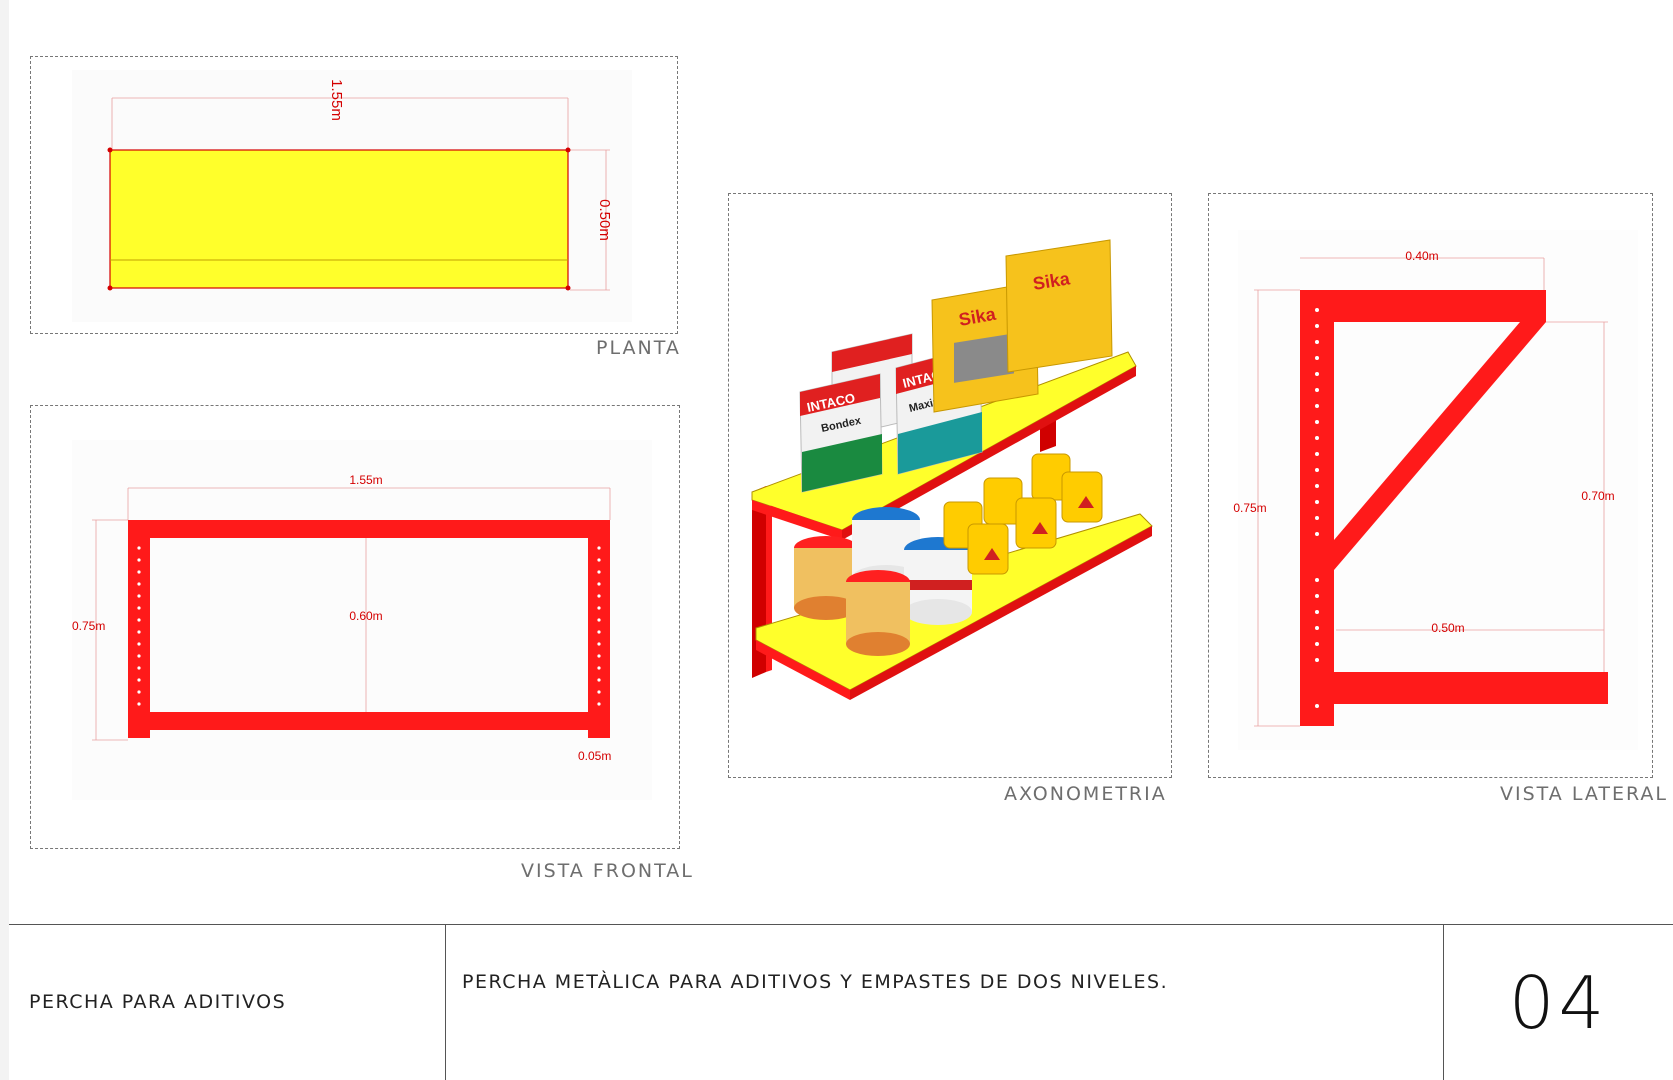 Image resolution: width=1673 pixels, height=1080 pixels. I want to click on title-block-number-cell: 04, so click(1558, 1002).